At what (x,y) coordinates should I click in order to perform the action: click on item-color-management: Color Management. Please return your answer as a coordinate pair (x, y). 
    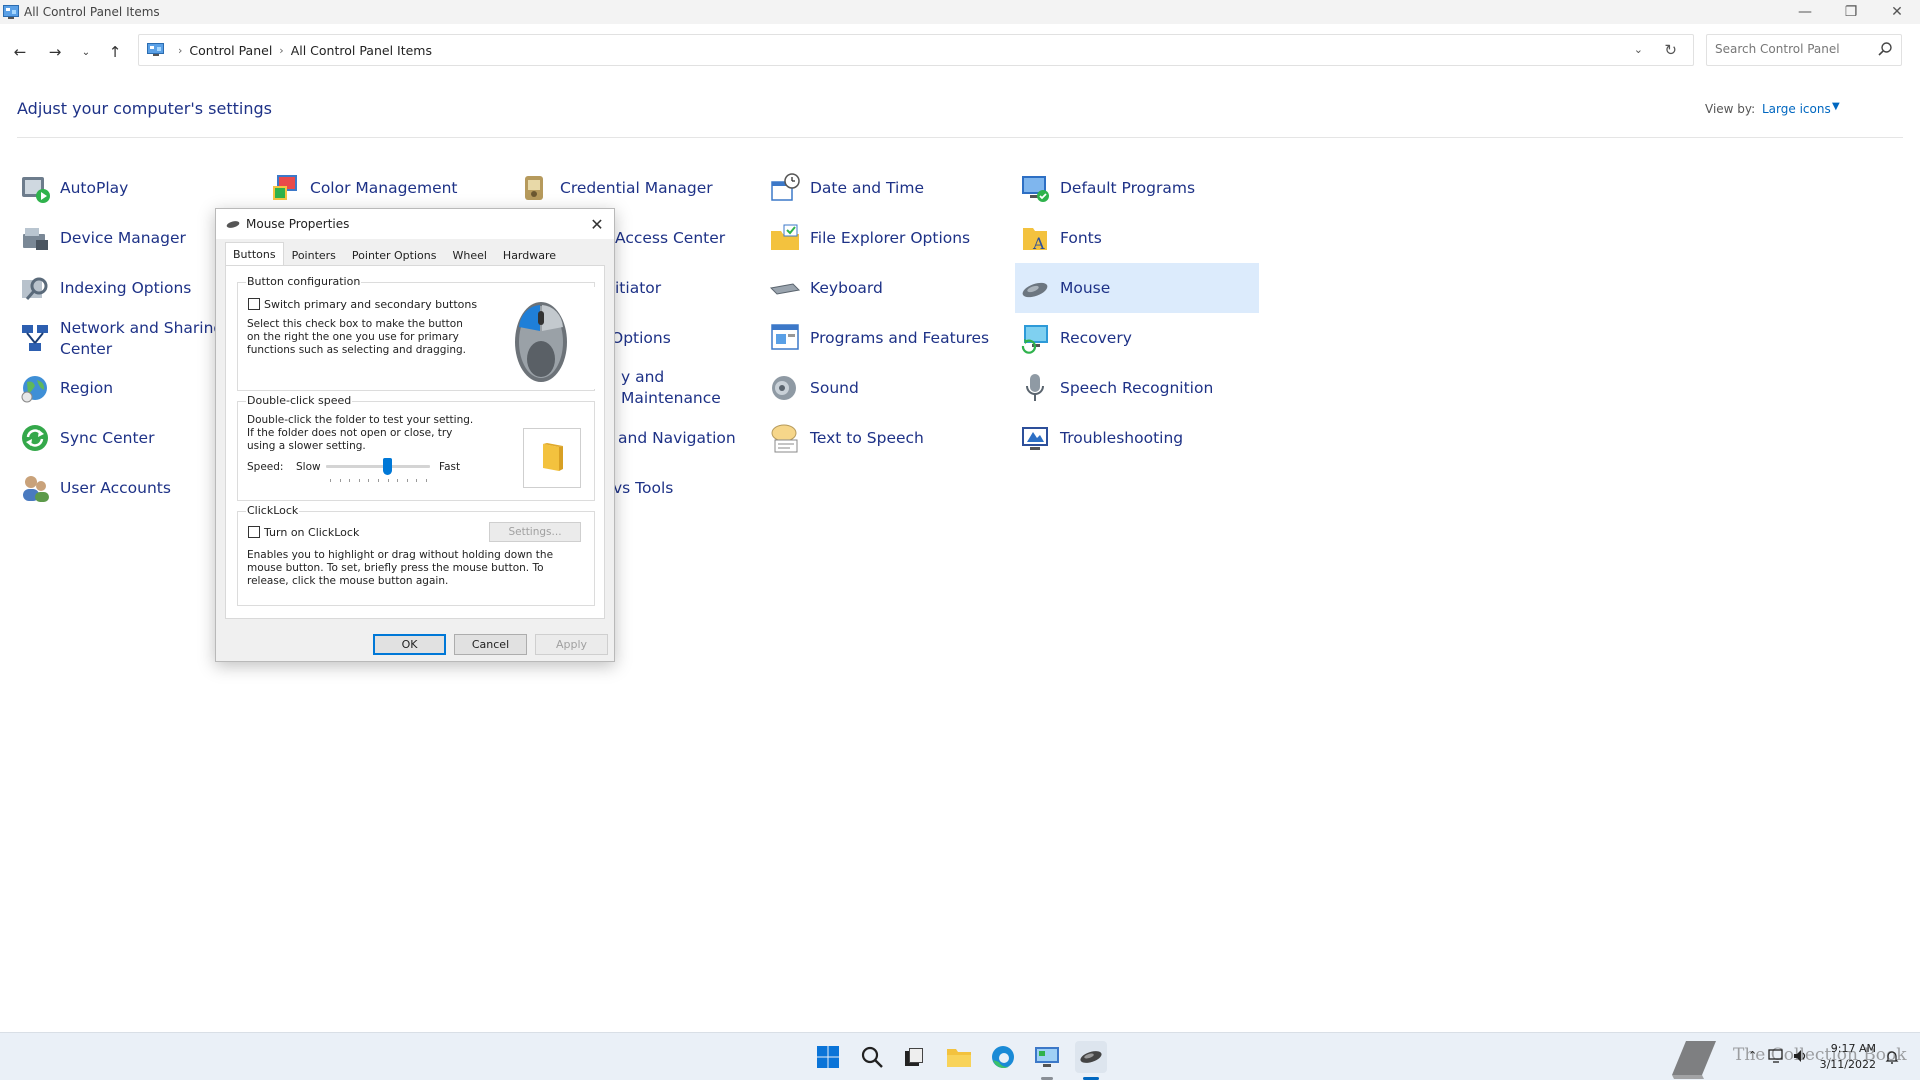
    Looking at the image, I should click on (387, 188).